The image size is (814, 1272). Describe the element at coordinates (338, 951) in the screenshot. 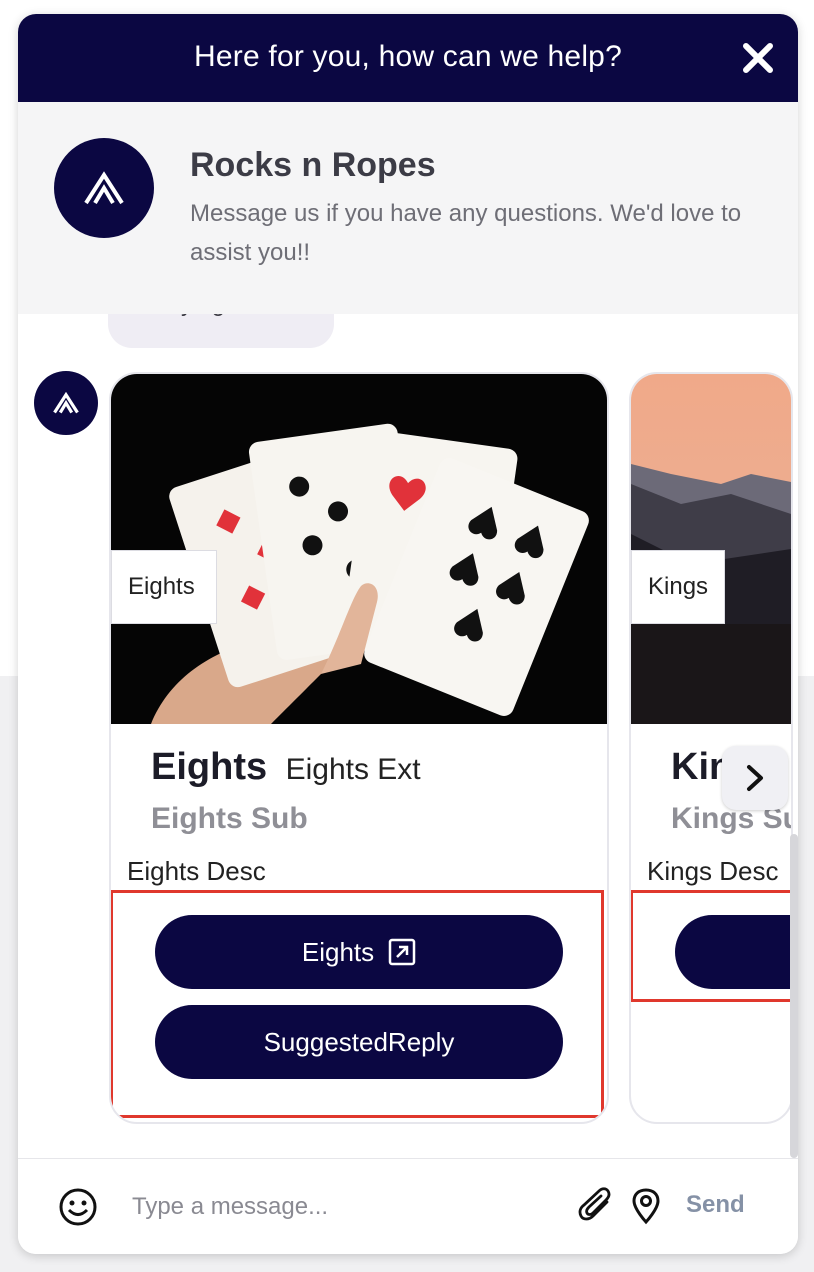

I see `button-label: Eights` at that location.